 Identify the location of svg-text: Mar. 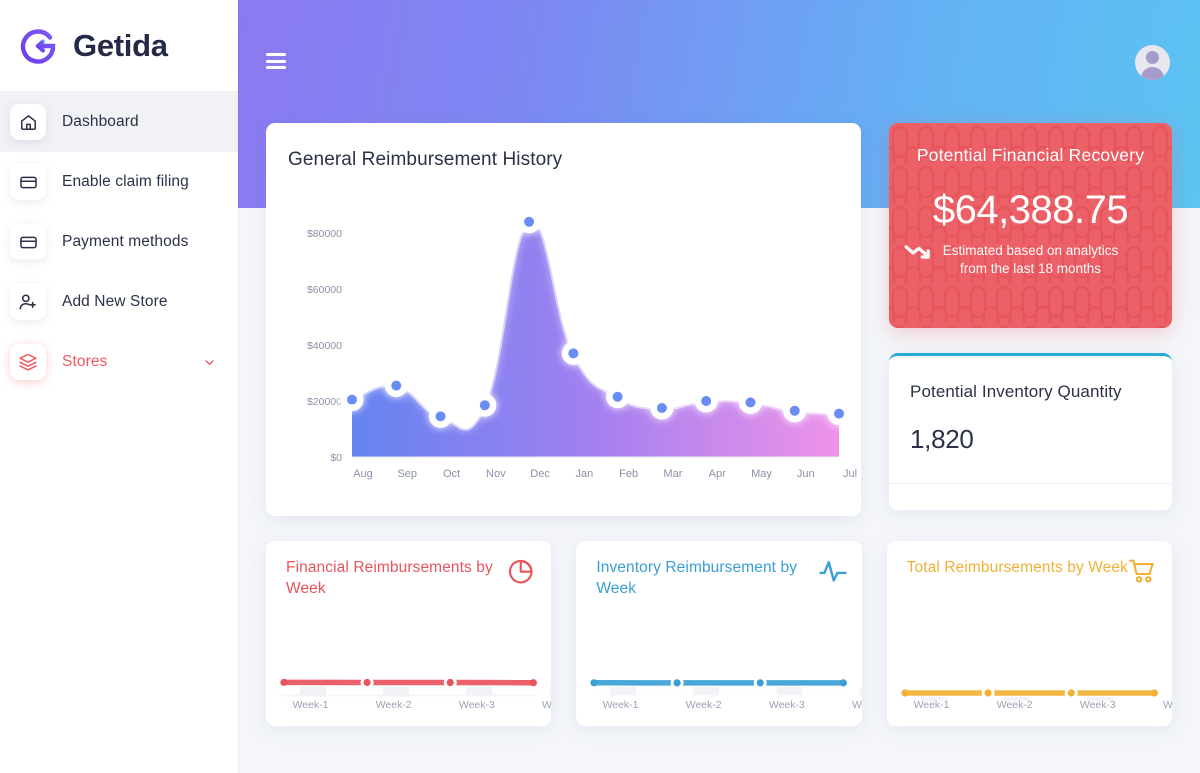
(672, 474).